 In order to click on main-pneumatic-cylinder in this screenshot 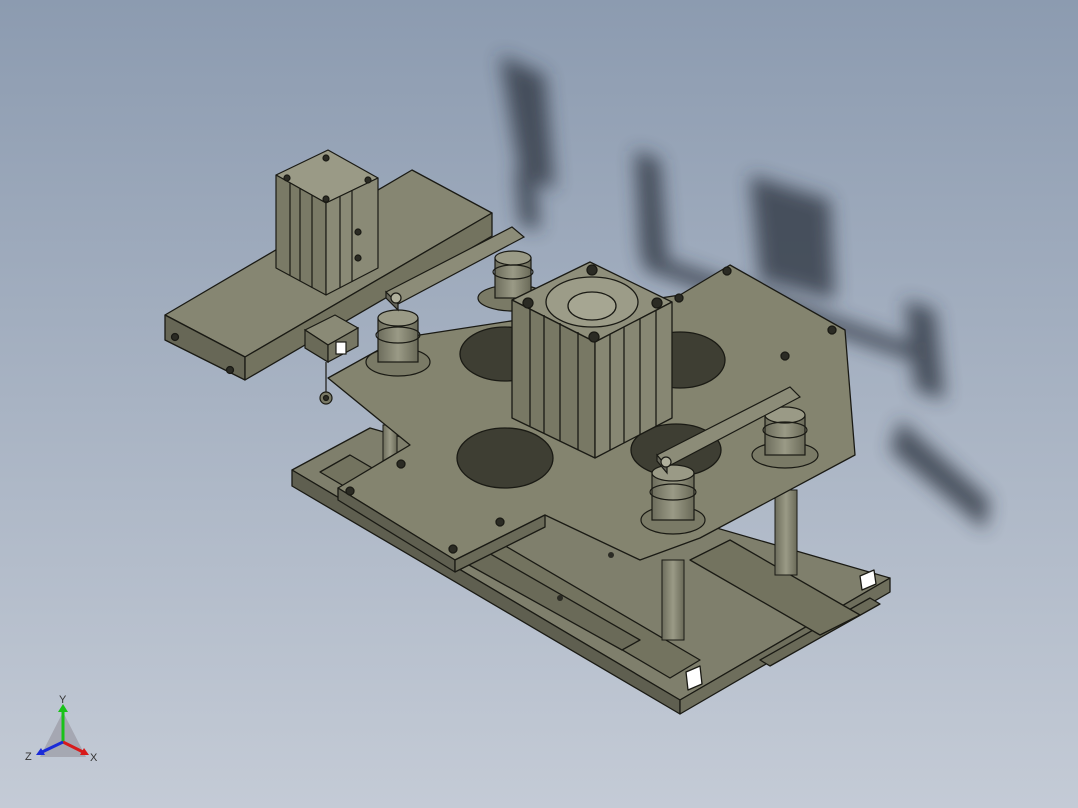, I will do `click(592, 360)`.